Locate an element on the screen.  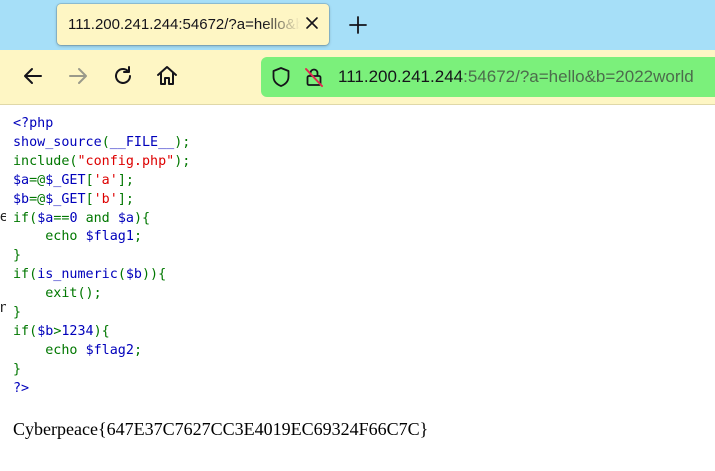
code-line: show_source(__FILE__); is located at coordinates (101, 143).